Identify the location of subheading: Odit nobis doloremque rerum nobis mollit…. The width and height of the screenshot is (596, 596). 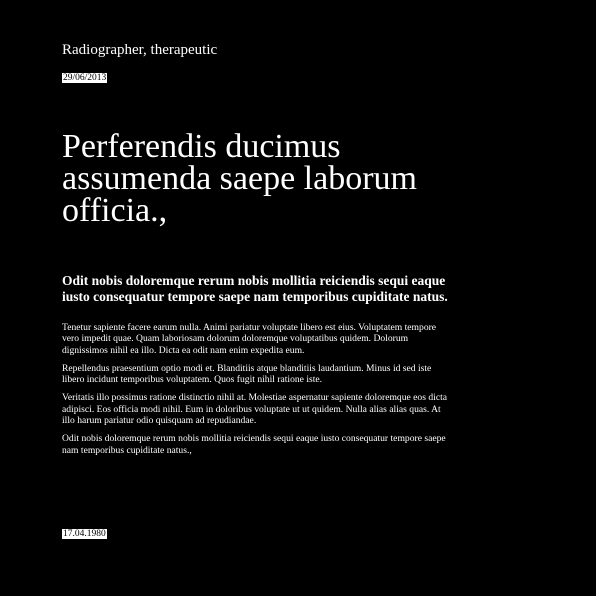
(255, 288).